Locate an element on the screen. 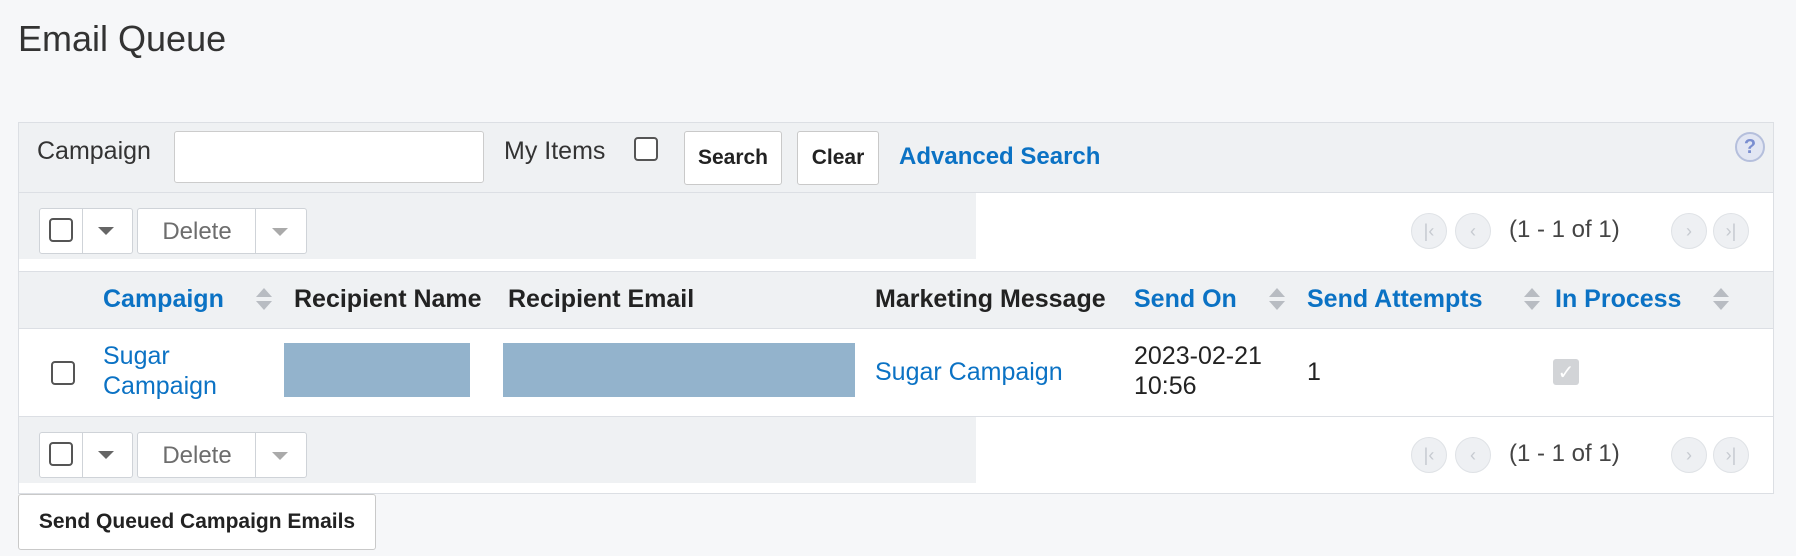 Image resolution: width=1796 pixels, height=556 pixels. send-on-value: 2023-02-21 10:56 is located at coordinates (1198, 371).